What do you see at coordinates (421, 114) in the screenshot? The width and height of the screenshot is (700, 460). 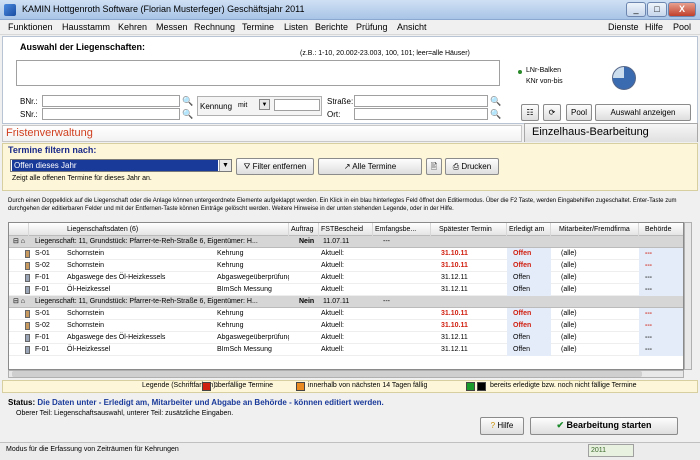 I see `ort-field` at bounding box center [421, 114].